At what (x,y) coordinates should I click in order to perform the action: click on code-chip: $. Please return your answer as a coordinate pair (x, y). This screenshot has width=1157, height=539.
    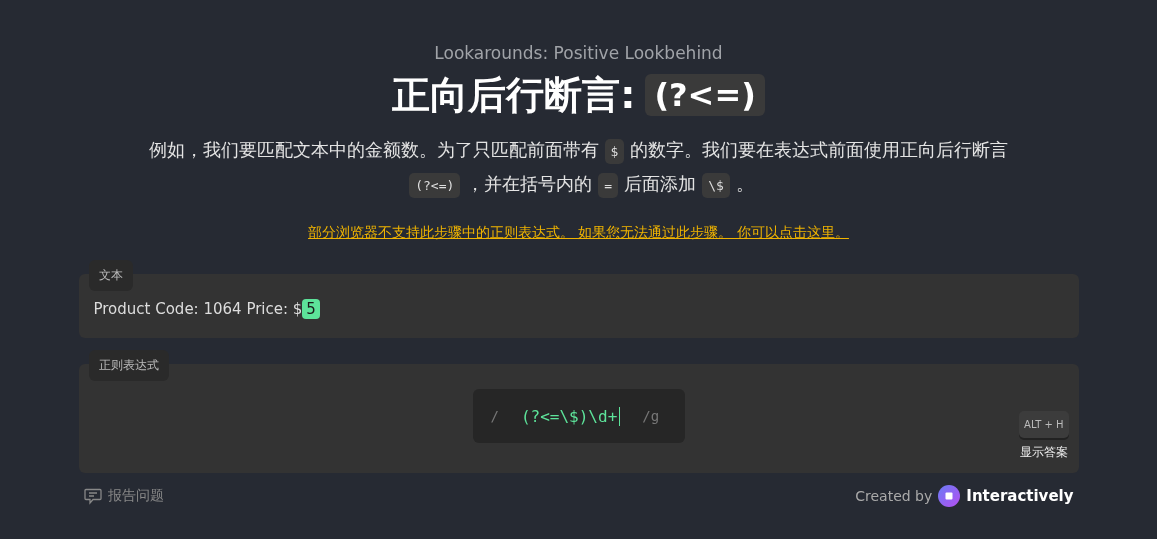
    Looking at the image, I should click on (614, 151).